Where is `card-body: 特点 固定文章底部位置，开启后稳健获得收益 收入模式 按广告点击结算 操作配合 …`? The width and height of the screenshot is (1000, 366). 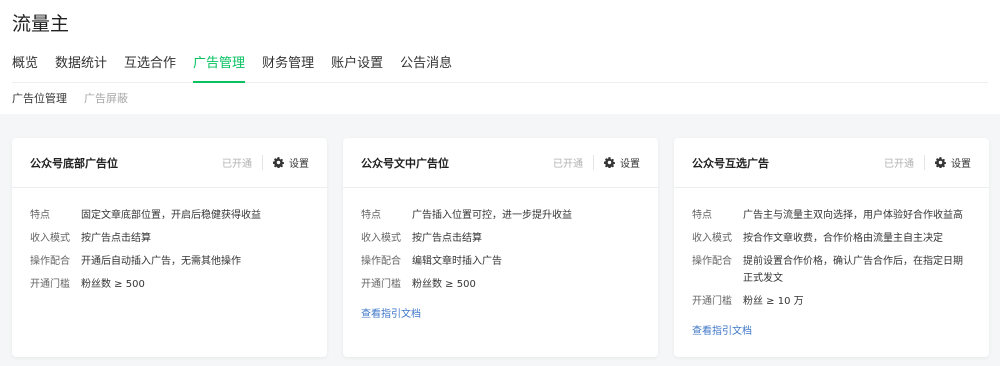
card-body: 特点 固定文章底部位置，开启后稳健获得收益 收入模式 按广告点击结算 操作配合 … is located at coordinates (169, 240).